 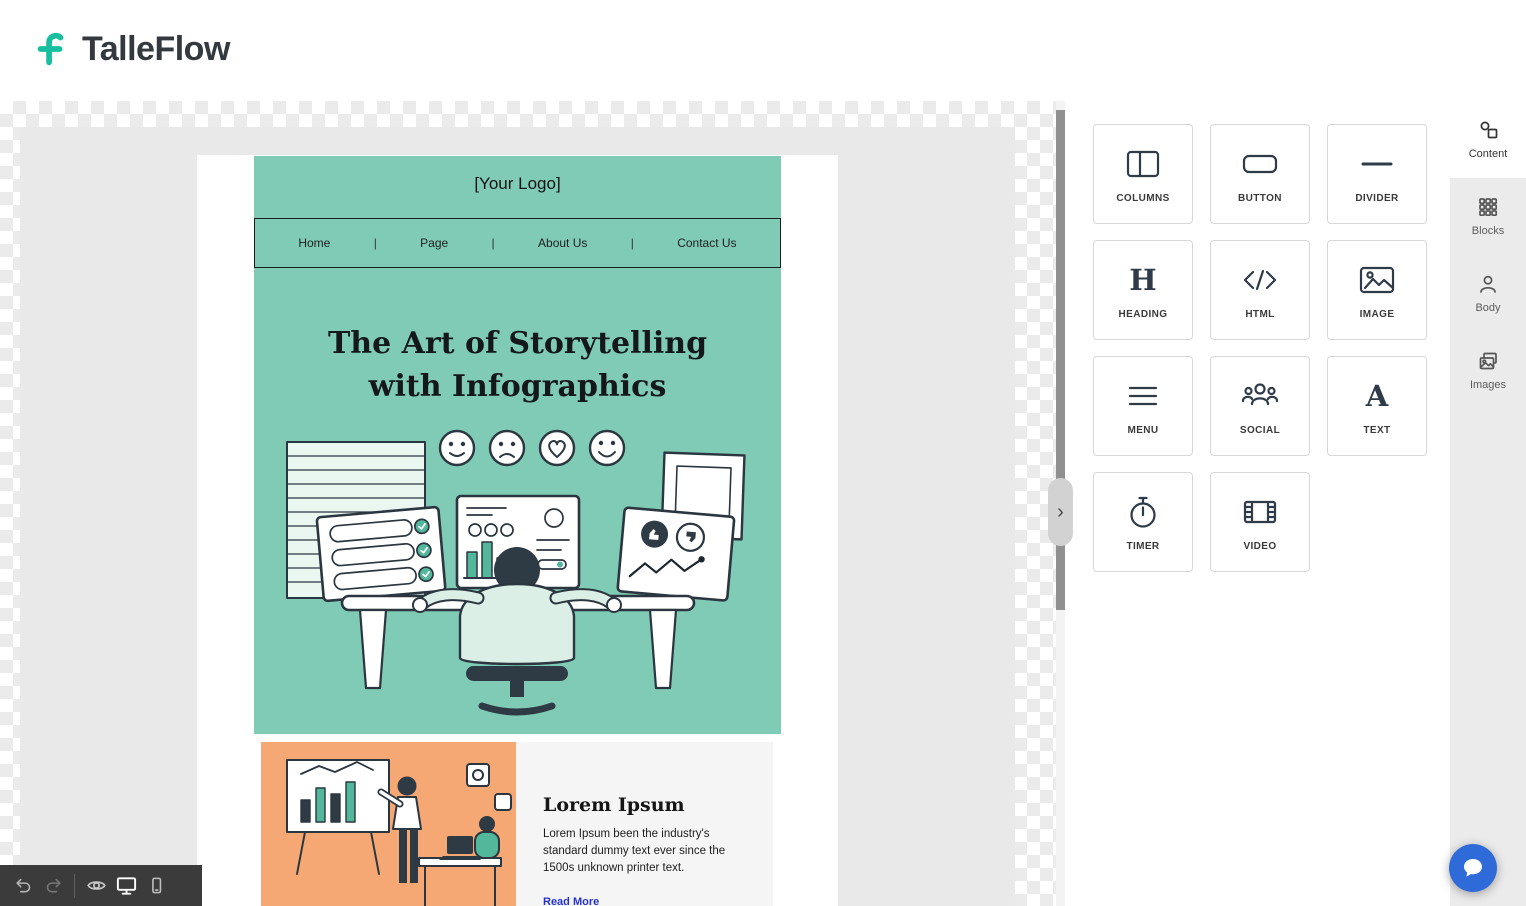 I want to click on timer-icon, so click(x=1143, y=512).